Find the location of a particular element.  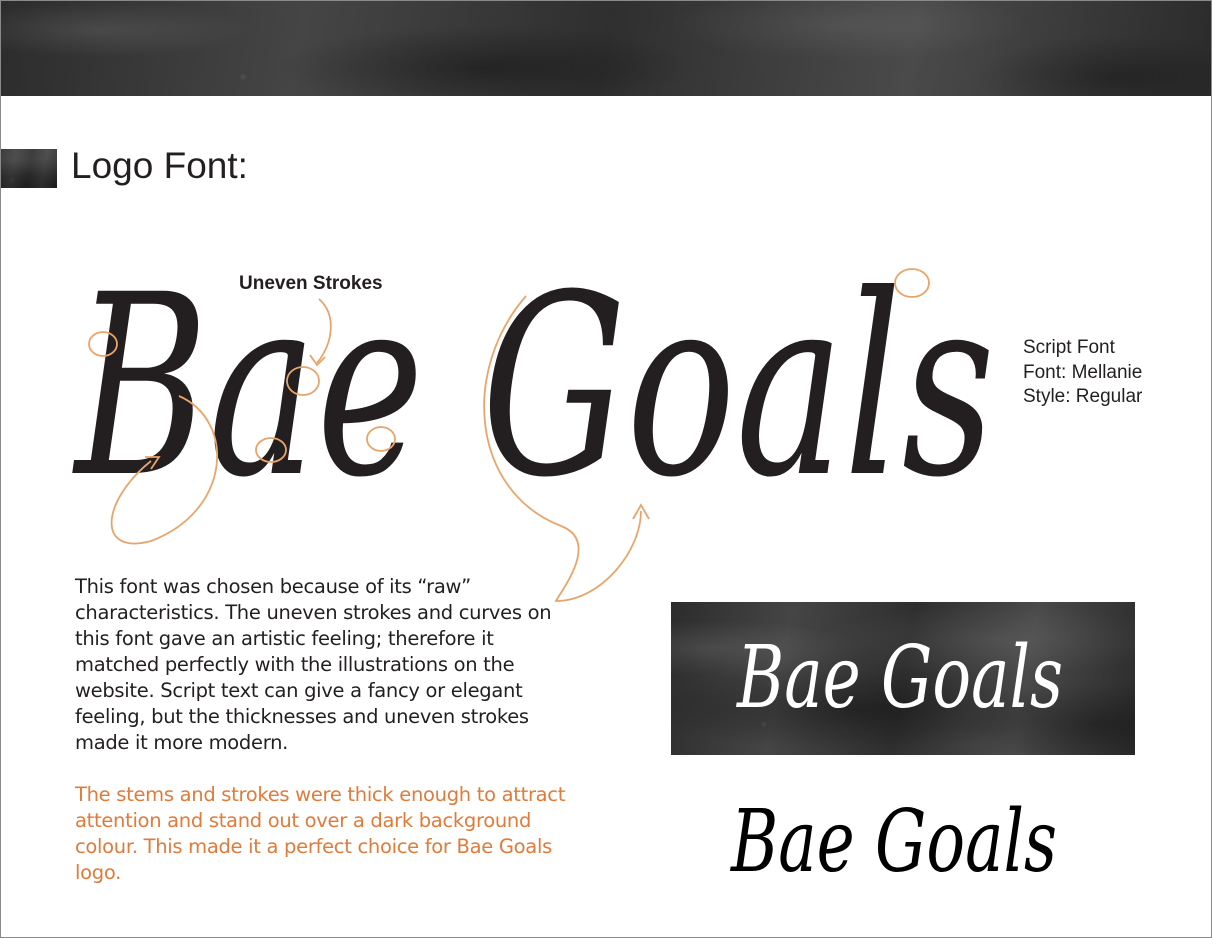

font-name: Font: Mellanie is located at coordinates (1083, 372).